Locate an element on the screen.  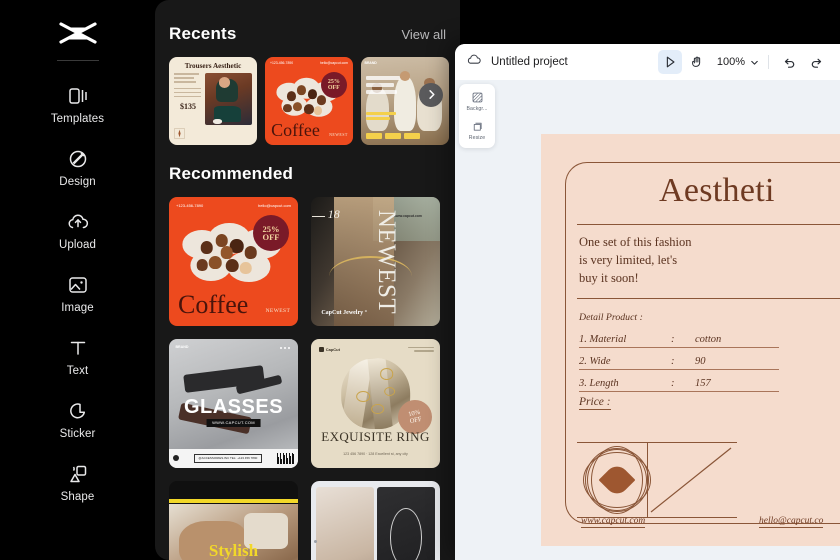
family-card-brand: BRAND is located at coordinates (370, 62).